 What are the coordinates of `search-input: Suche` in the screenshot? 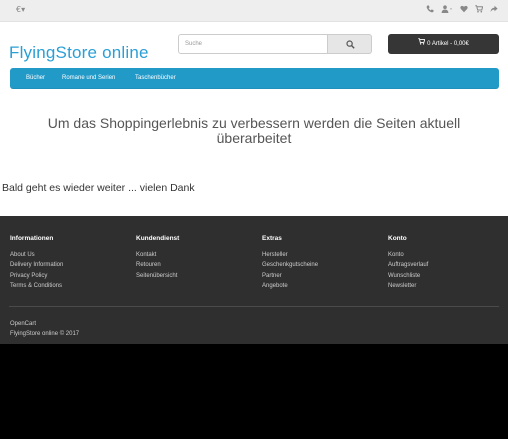 It's located at (253, 44).